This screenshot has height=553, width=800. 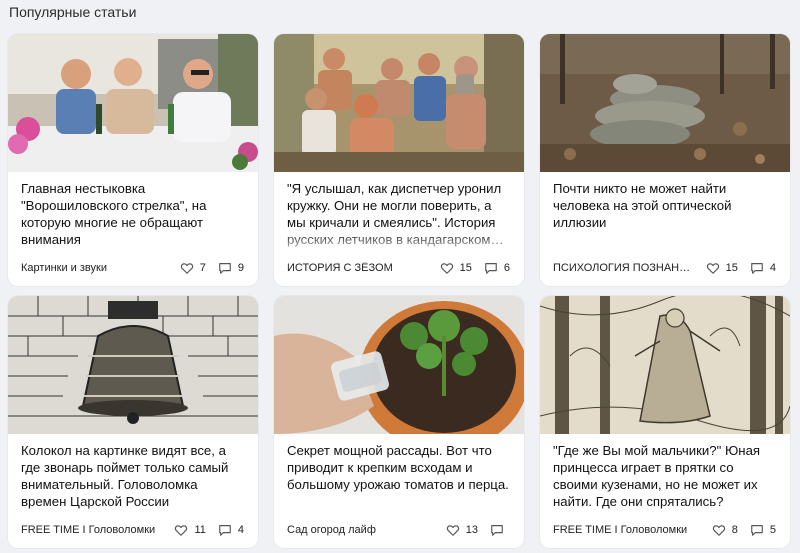 I want to click on article-footer: FREE TIME I Головоломки 11 4, so click(x=132, y=530).